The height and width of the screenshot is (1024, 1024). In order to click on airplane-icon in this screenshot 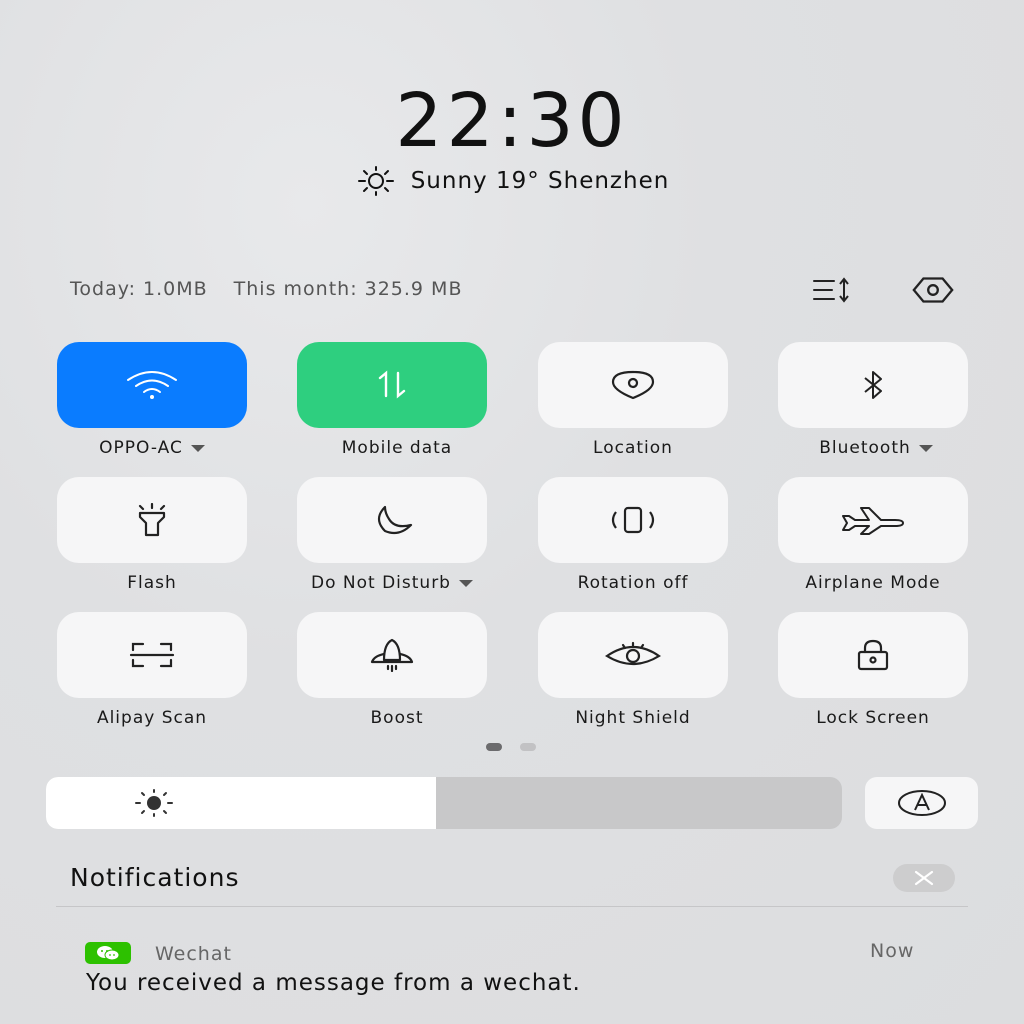, I will do `click(873, 521)`.